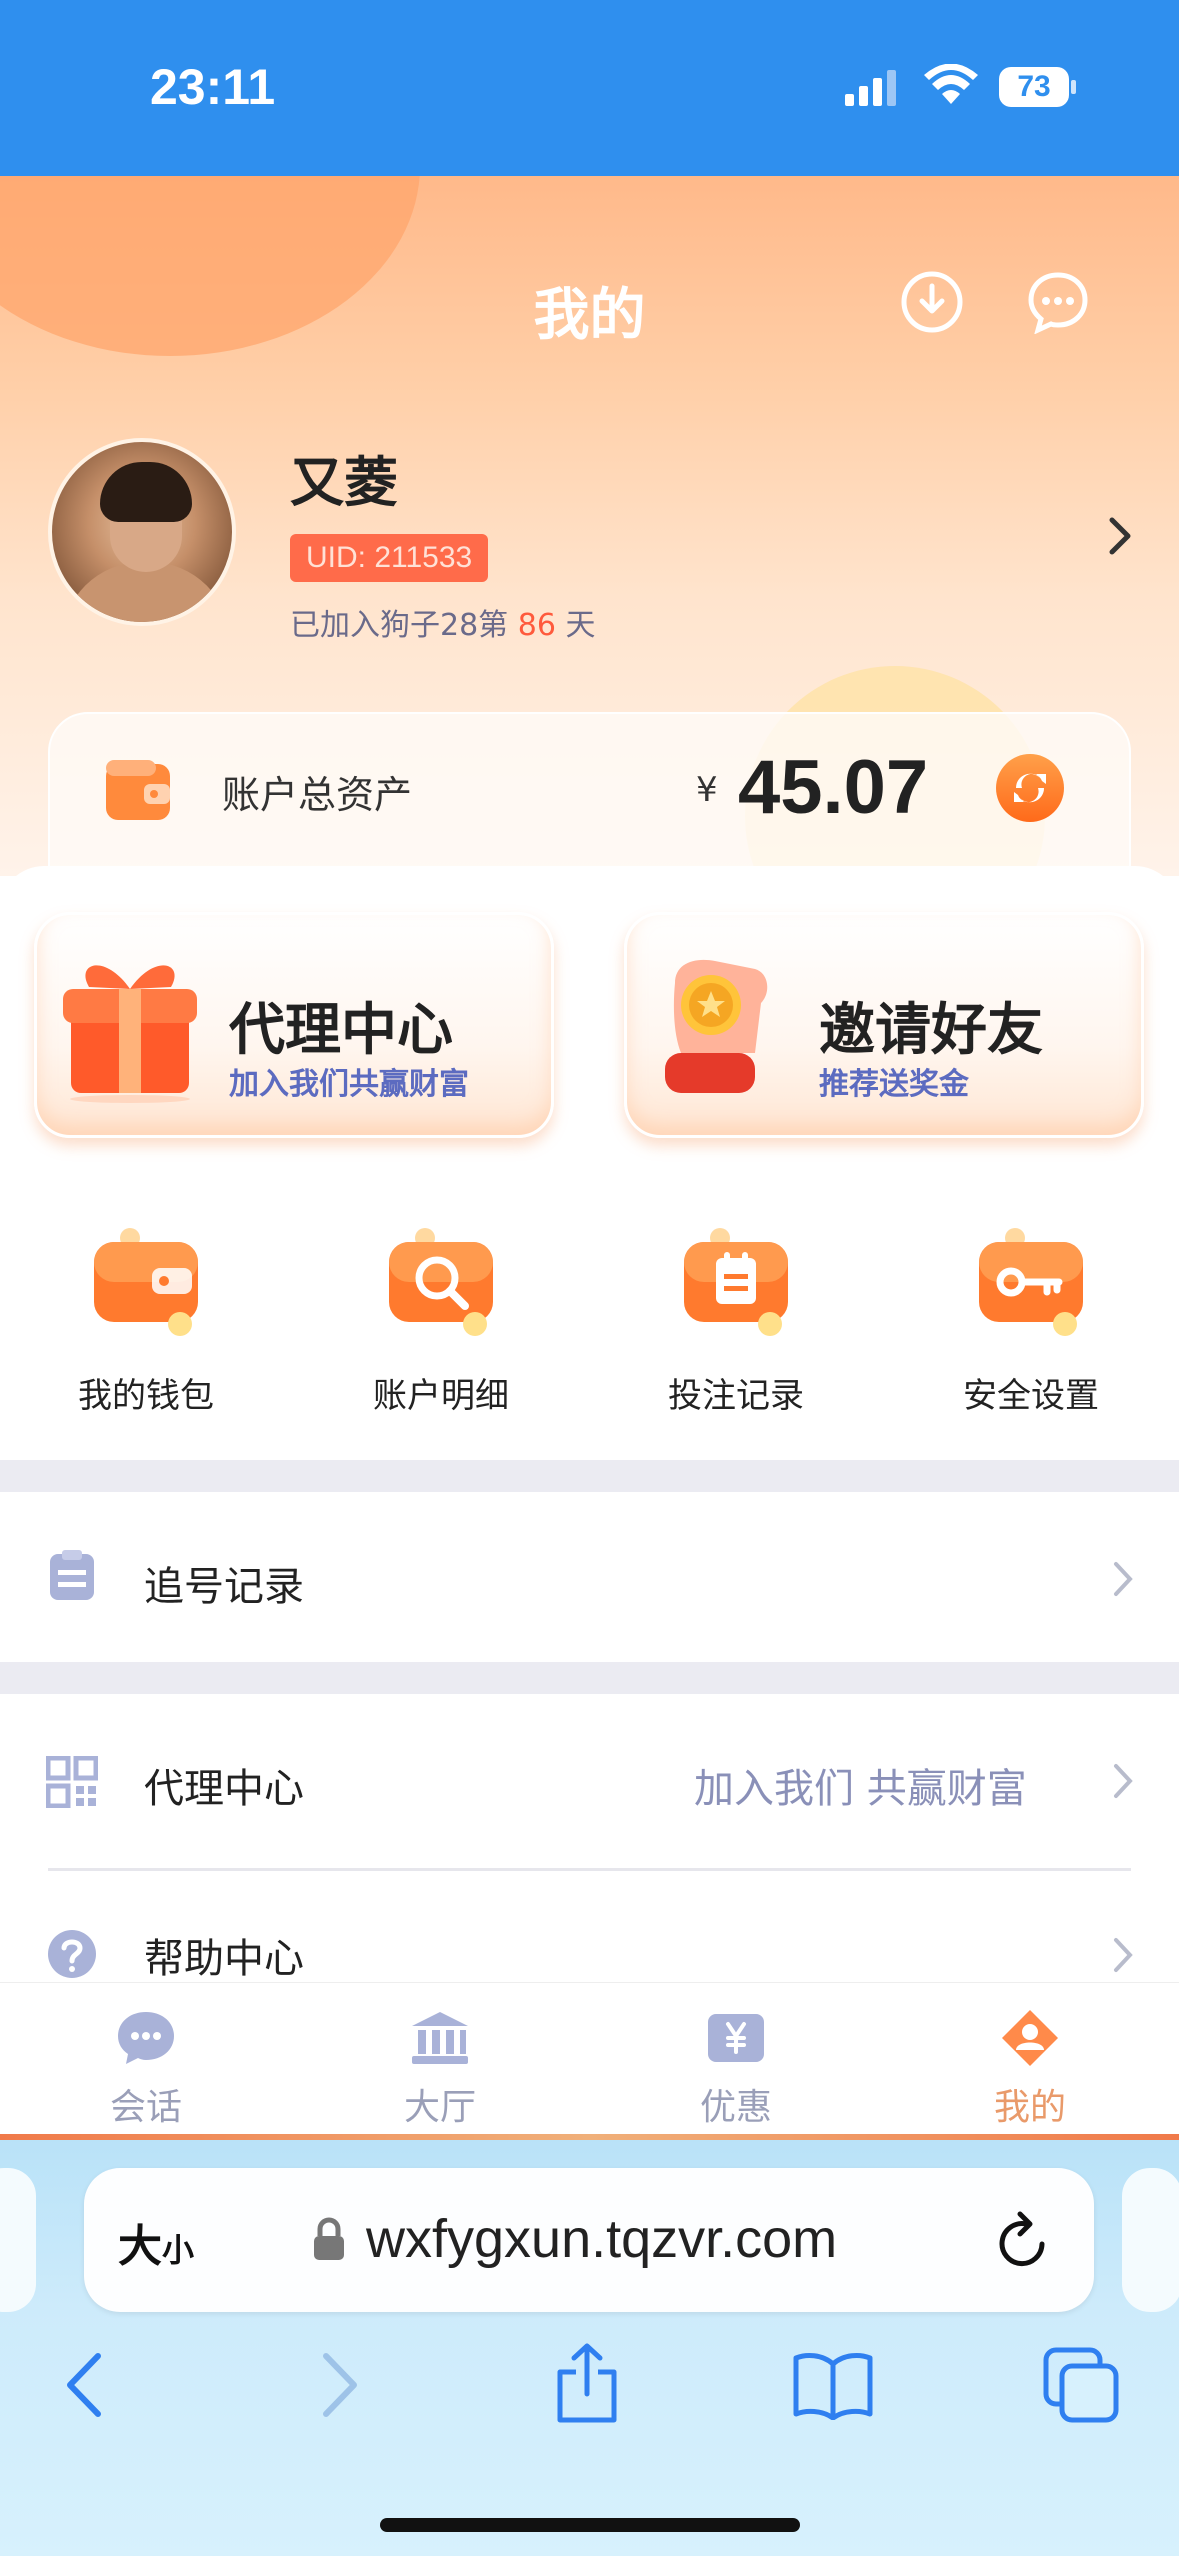  Describe the element at coordinates (1024, 2240) in the screenshot. I see `reload-icon` at that location.